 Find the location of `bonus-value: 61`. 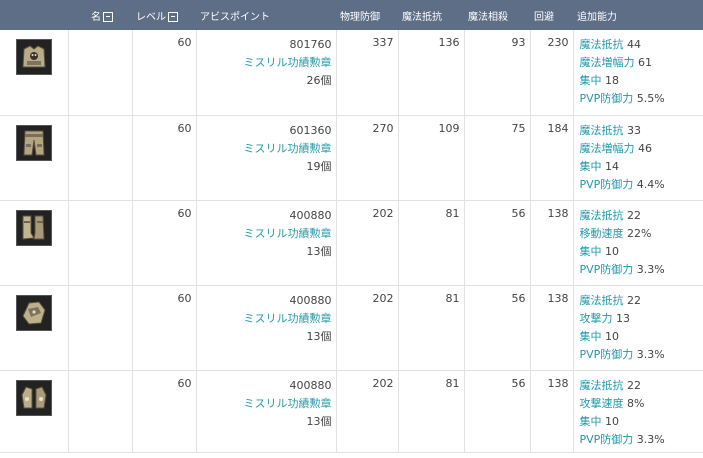

bonus-value: 61 is located at coordinates (645, 62).